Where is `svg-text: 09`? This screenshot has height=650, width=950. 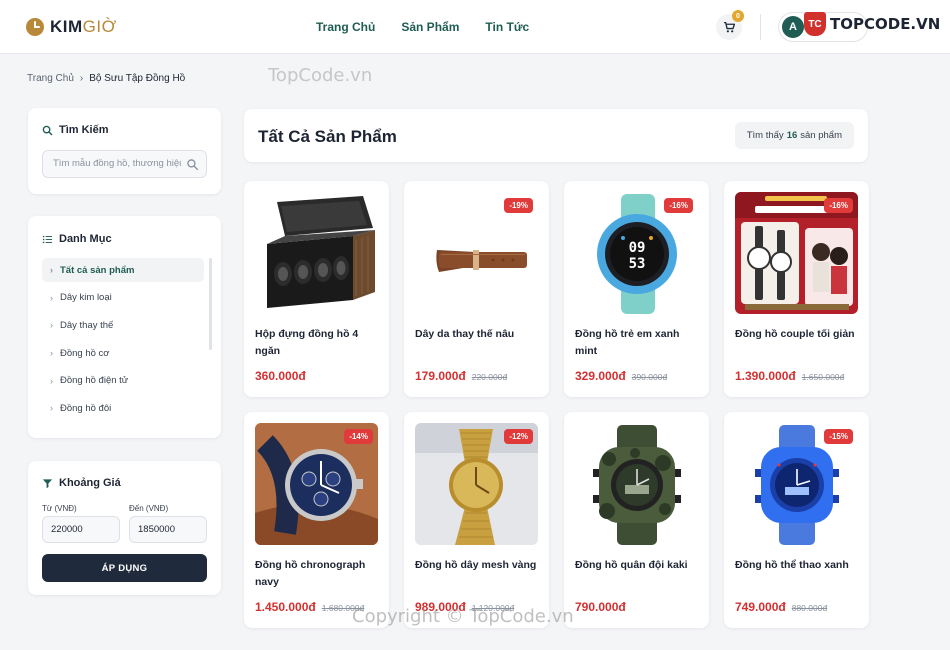 svg-text: 09 is located at coordinates (637, 248).